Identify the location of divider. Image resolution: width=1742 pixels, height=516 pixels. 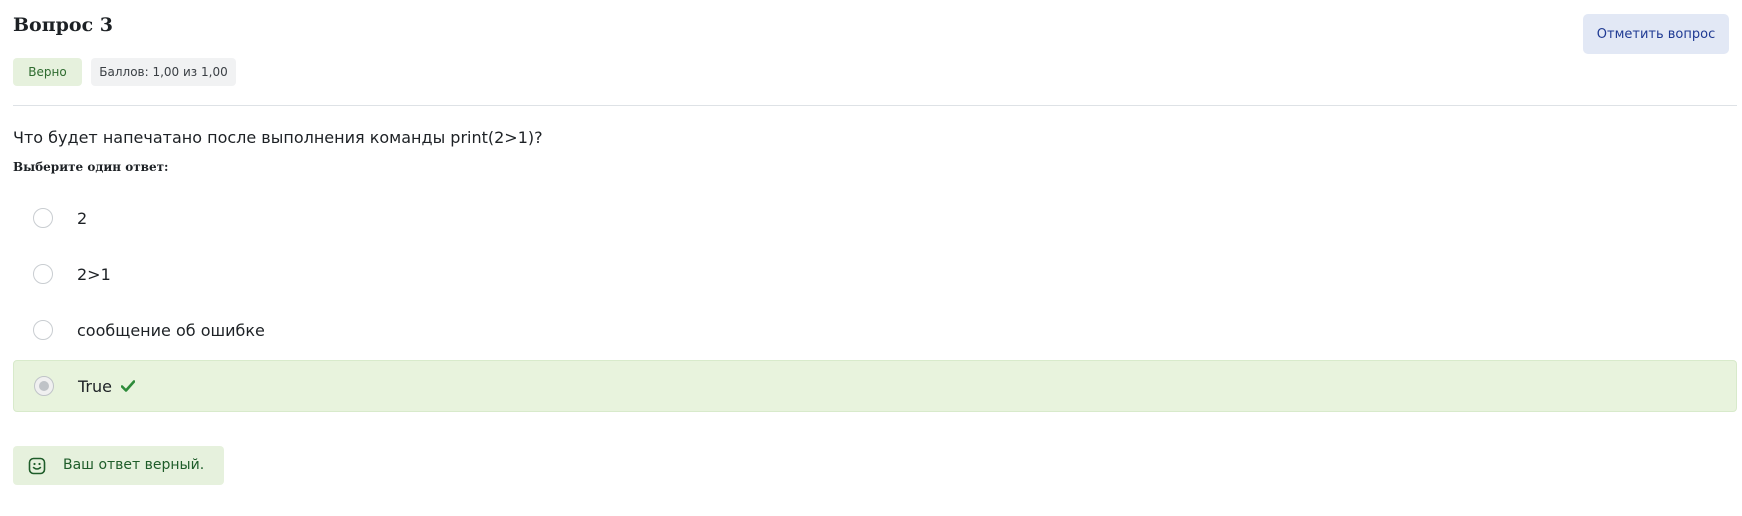
(875, 105).